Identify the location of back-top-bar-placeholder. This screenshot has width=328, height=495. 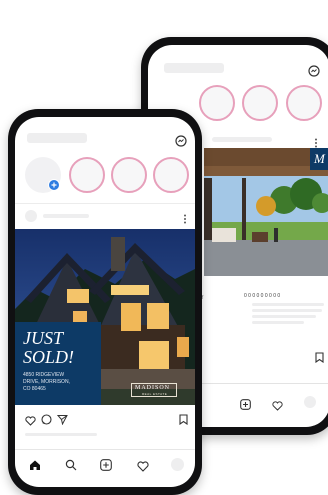
(194, 68).